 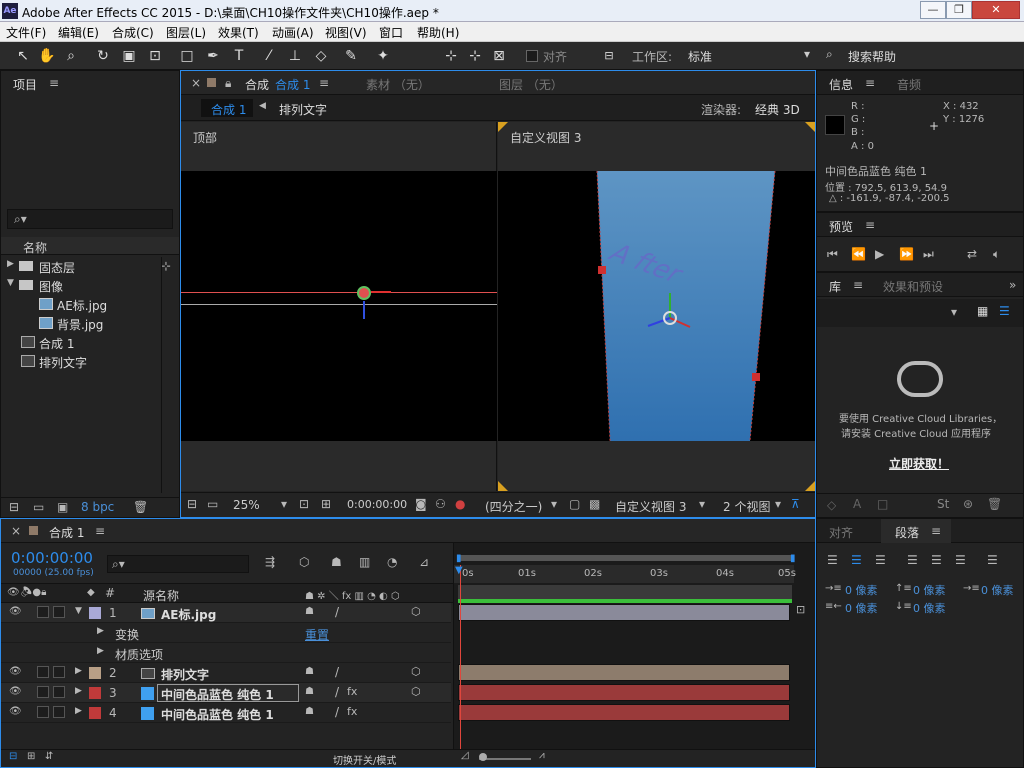 What do you see at coordinates (857, 504) in the screenshot?
I see `add-text-style-icon: A` at bounding box center [857, 504].